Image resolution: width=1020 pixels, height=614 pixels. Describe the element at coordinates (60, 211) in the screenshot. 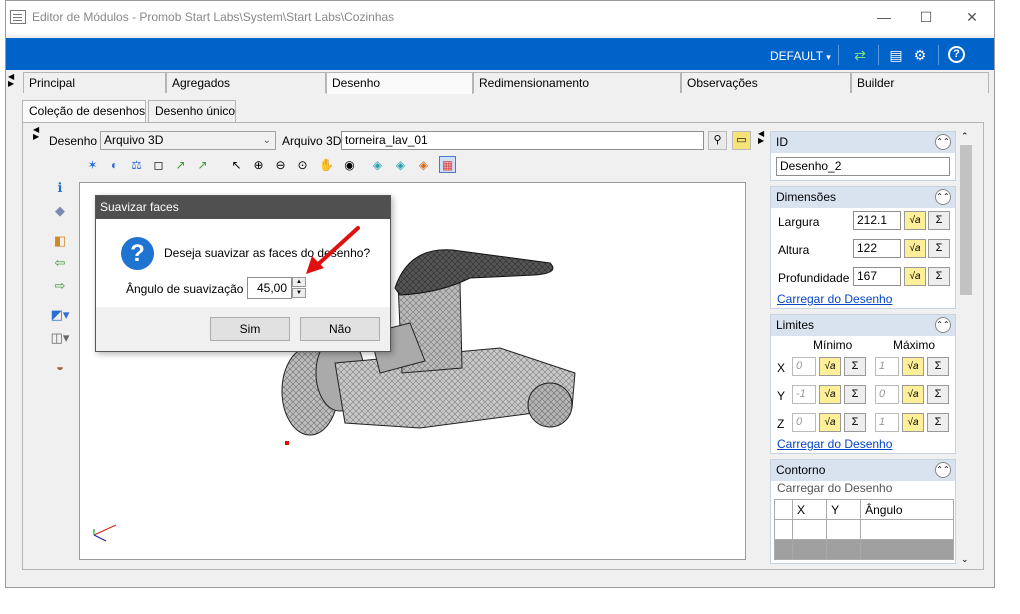

I see `layers-icon: ◆` at that location.